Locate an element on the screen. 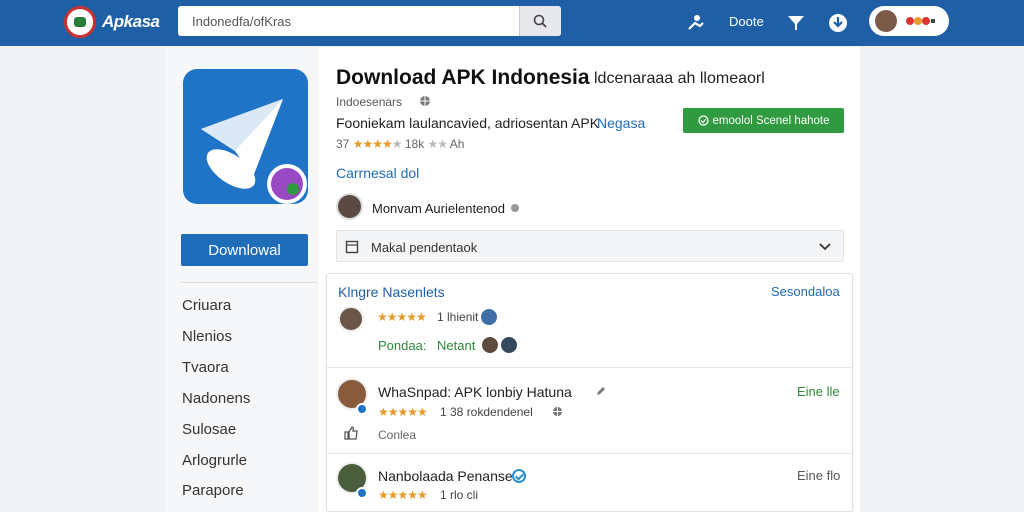 Image resolution: width=1024 pixels, height=512 pixels. star-empty-icon: ★★ is located at coordinates (437, 144).